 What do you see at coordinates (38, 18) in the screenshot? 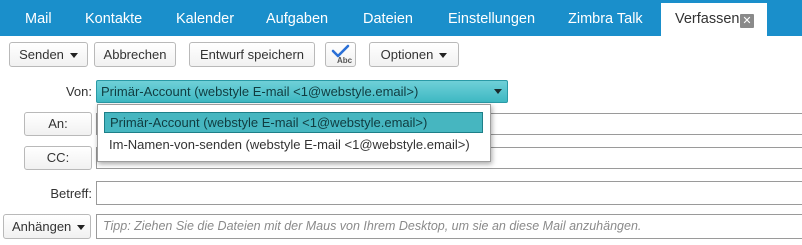
I see `tab-mail: Mail` at bounding box center [38, 18].